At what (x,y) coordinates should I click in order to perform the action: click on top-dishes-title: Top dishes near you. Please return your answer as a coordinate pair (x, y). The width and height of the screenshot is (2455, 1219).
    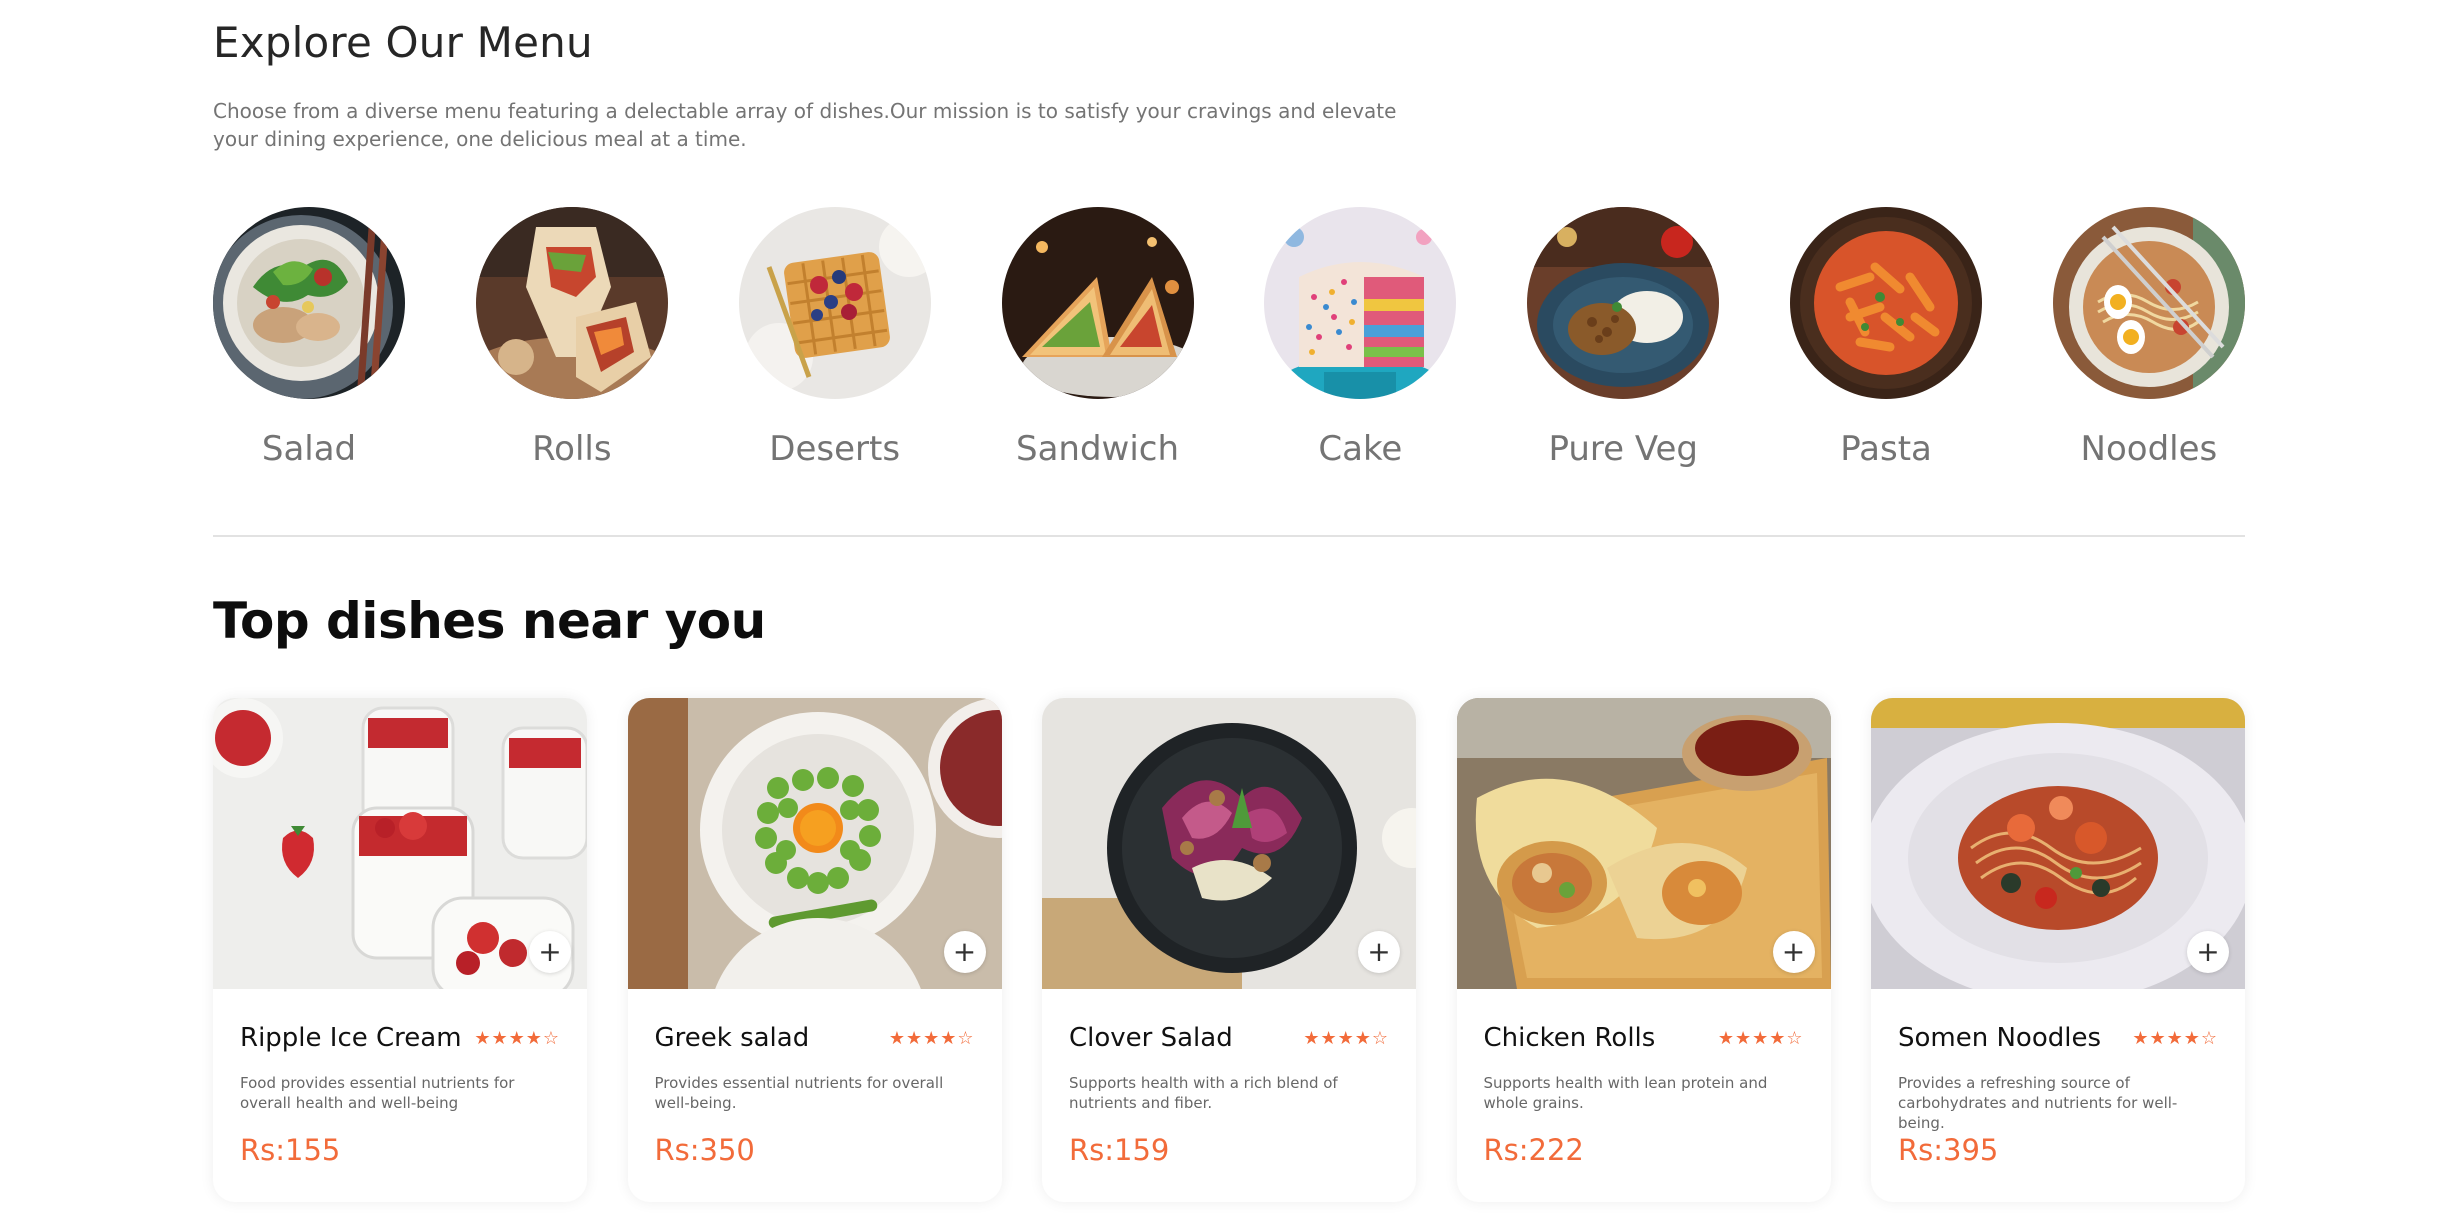
    Looking at the image, I should click on (489, 621).